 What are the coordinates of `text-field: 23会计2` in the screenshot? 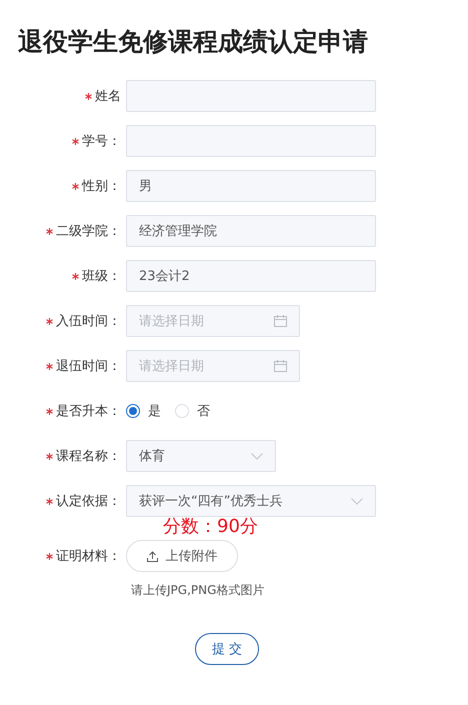 It's located at (251, 276).